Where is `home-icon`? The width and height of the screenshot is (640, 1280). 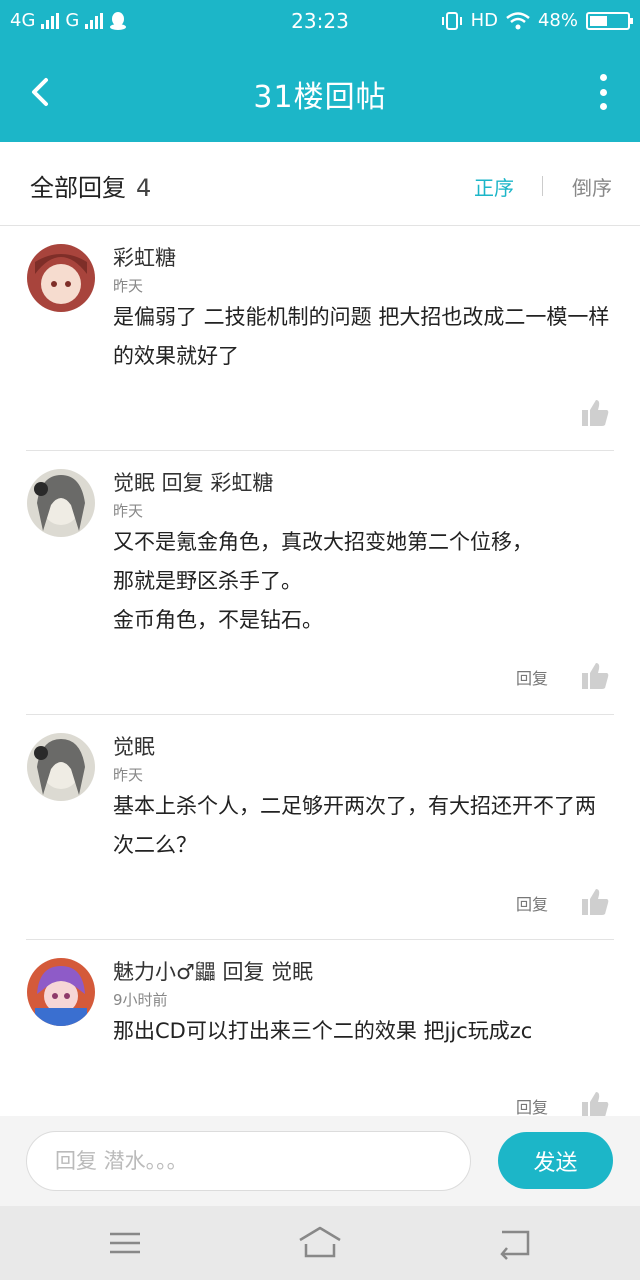 home-icon is located at coordinates (320, 1243).